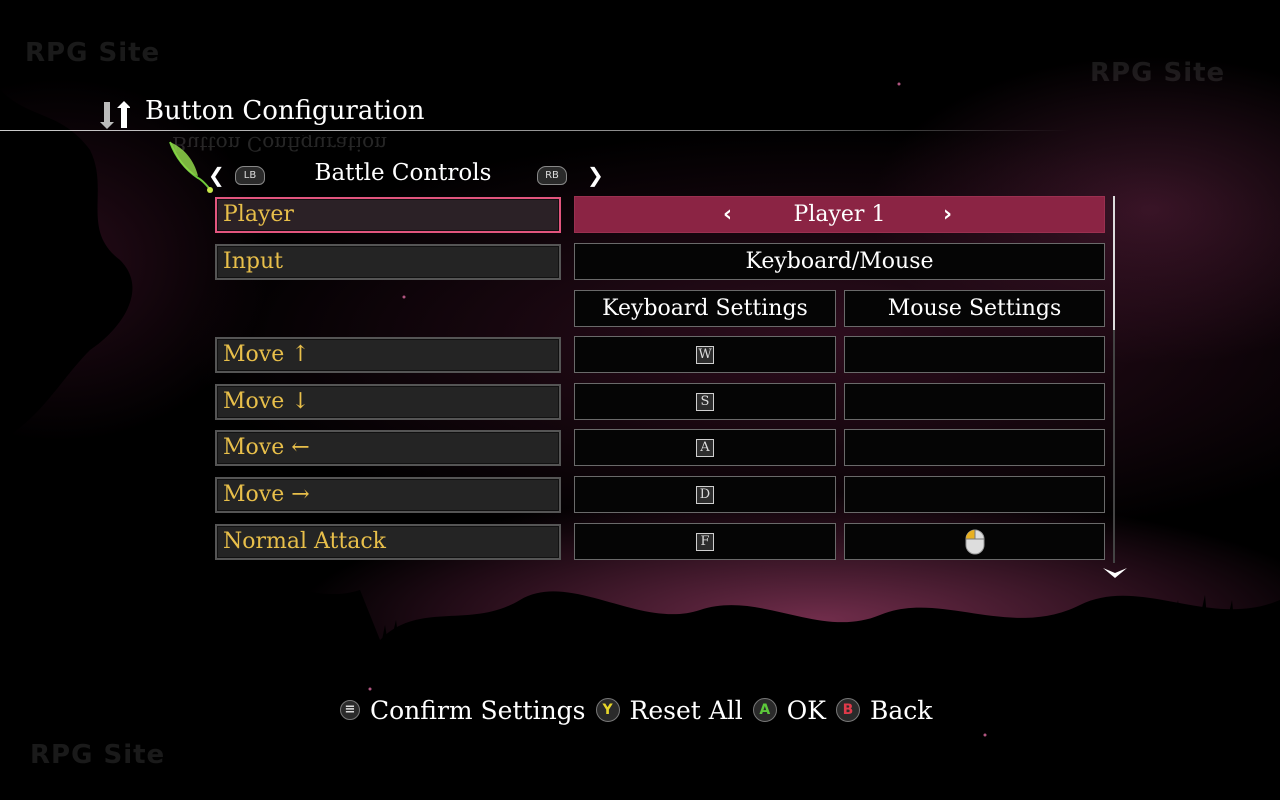  What do you see at coordinates (947, 214) in the screenshot?
I see `player-next-arrow-icon: ›` at bounding box center [947, 214].